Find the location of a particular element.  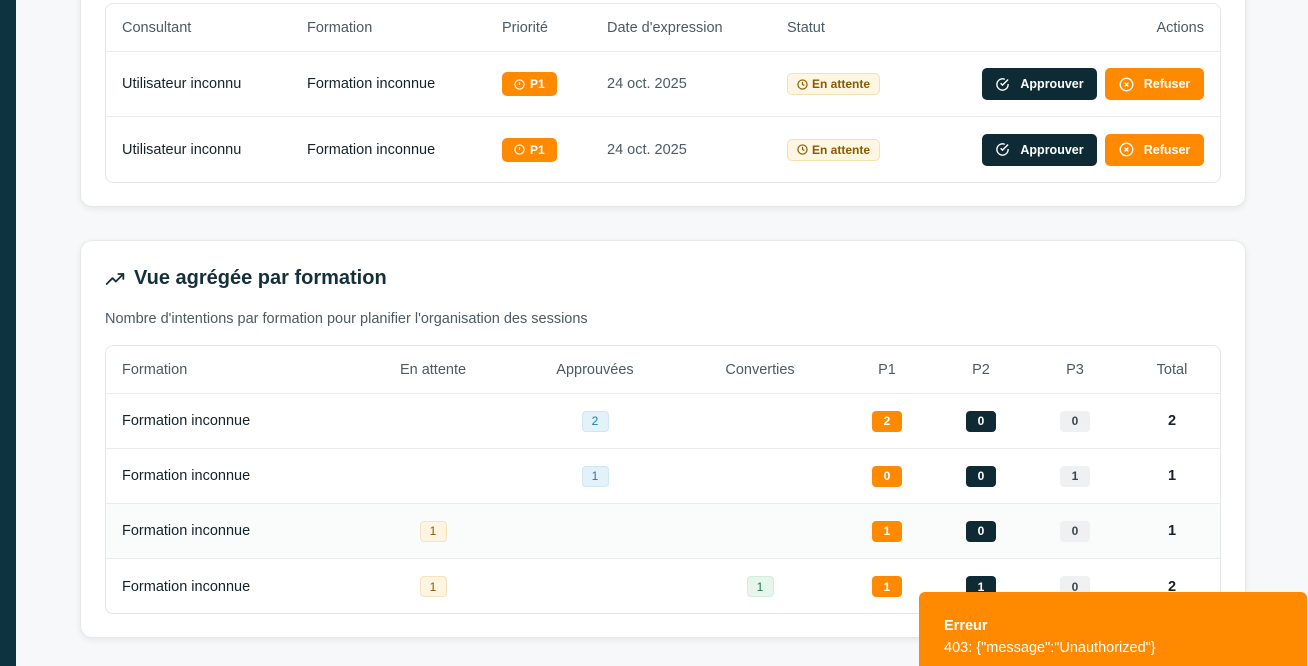

p1-cell: 0 is located at coordinates (887, 476).